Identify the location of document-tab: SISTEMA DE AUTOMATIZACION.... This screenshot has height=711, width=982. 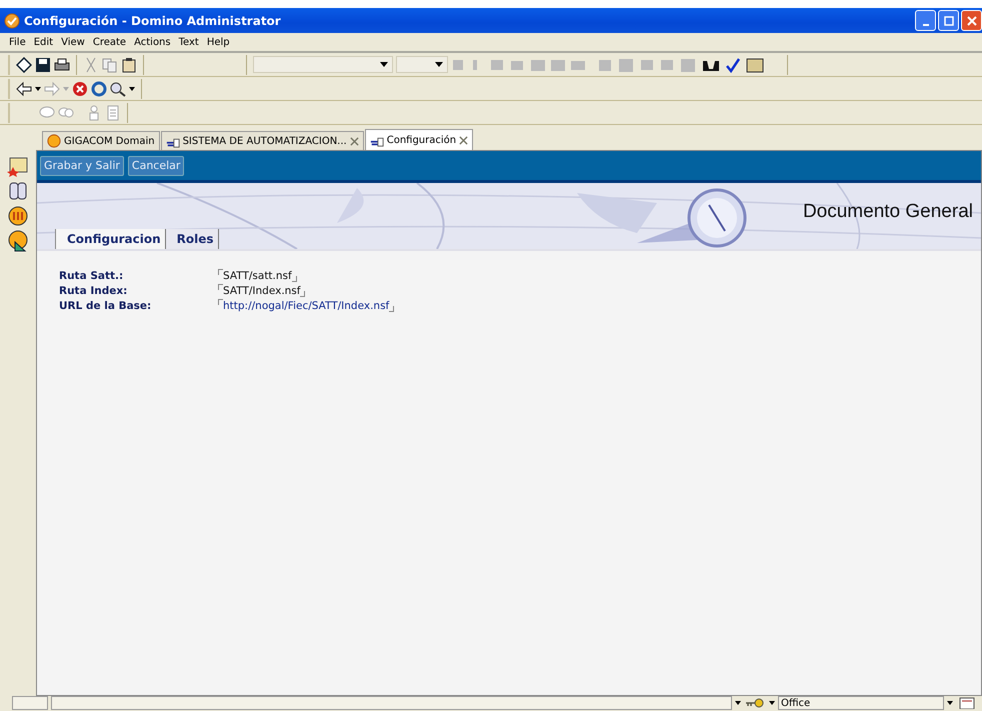
(262, 140).